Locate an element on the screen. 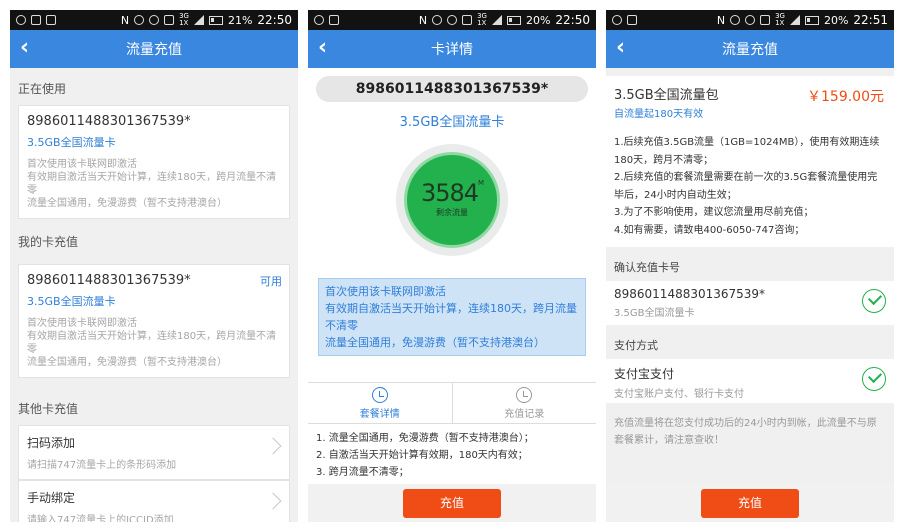 Image resolution: width=904 pixels, height=532 pixels. alipay-row: 支付宝支付 支付宝账户支付、银行卡支付 is located at coordinates (750, 381).